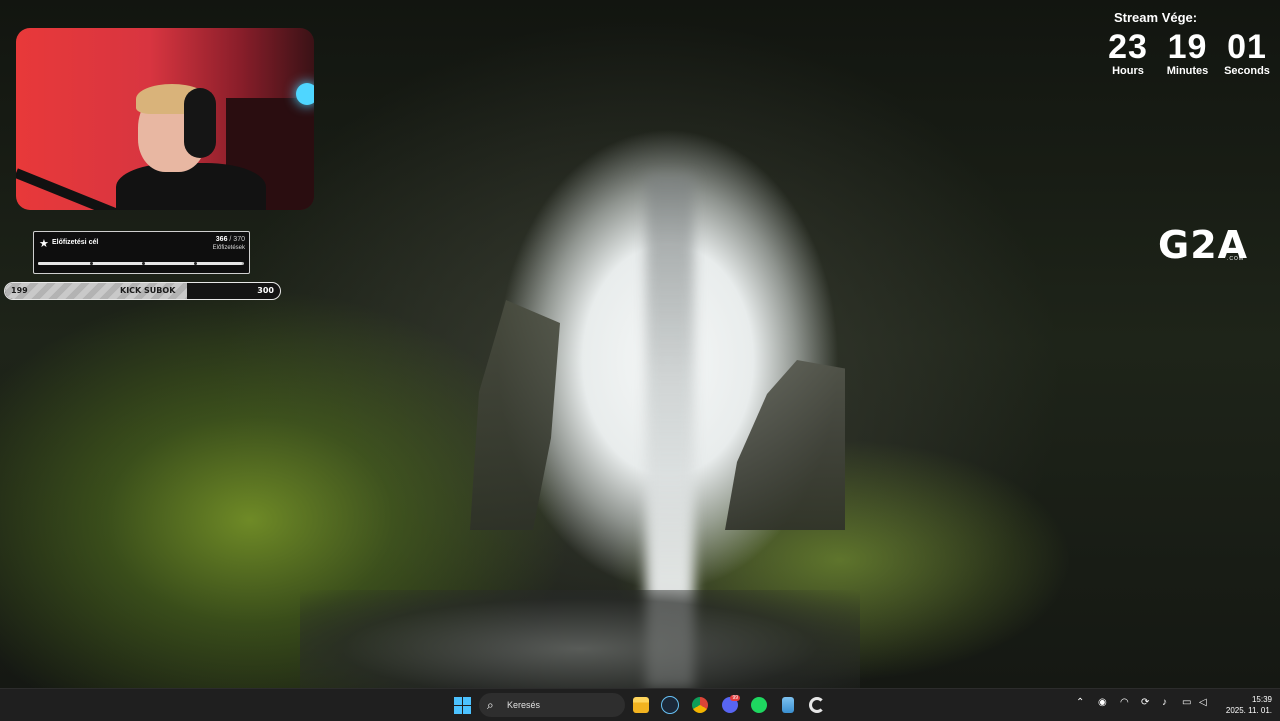 Image resolution: width=1280 pixels, height=721 pixels. What do you see at coordinates (1102, 702) in the screenshot?
I see `obs-icon: ◉` at bounding box center [1102, 702].